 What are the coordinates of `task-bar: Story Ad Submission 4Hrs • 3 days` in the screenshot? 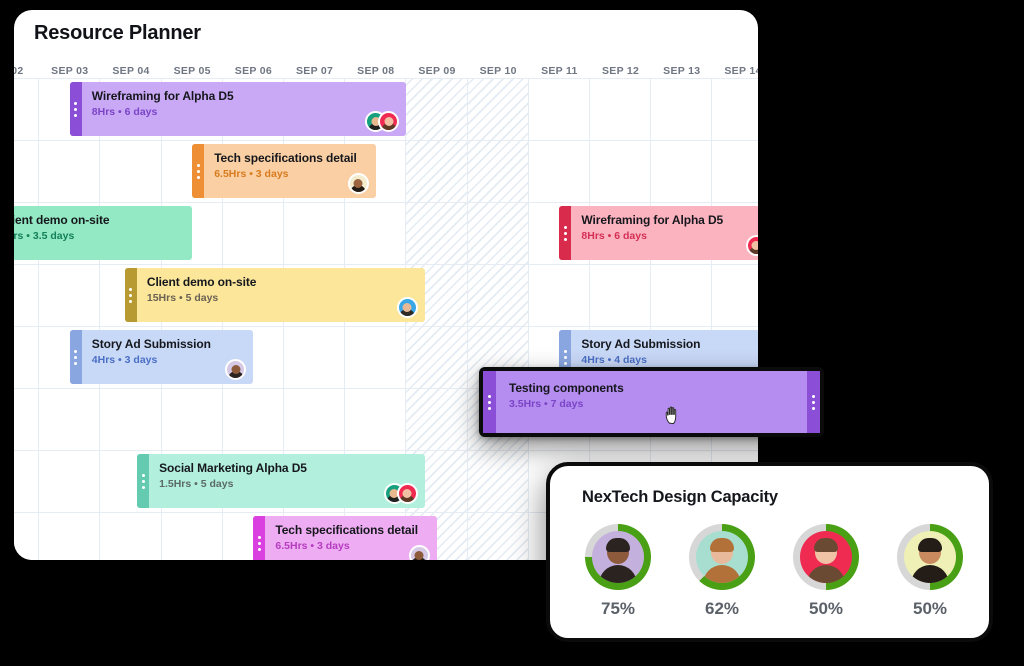 It's located at (161, 357).